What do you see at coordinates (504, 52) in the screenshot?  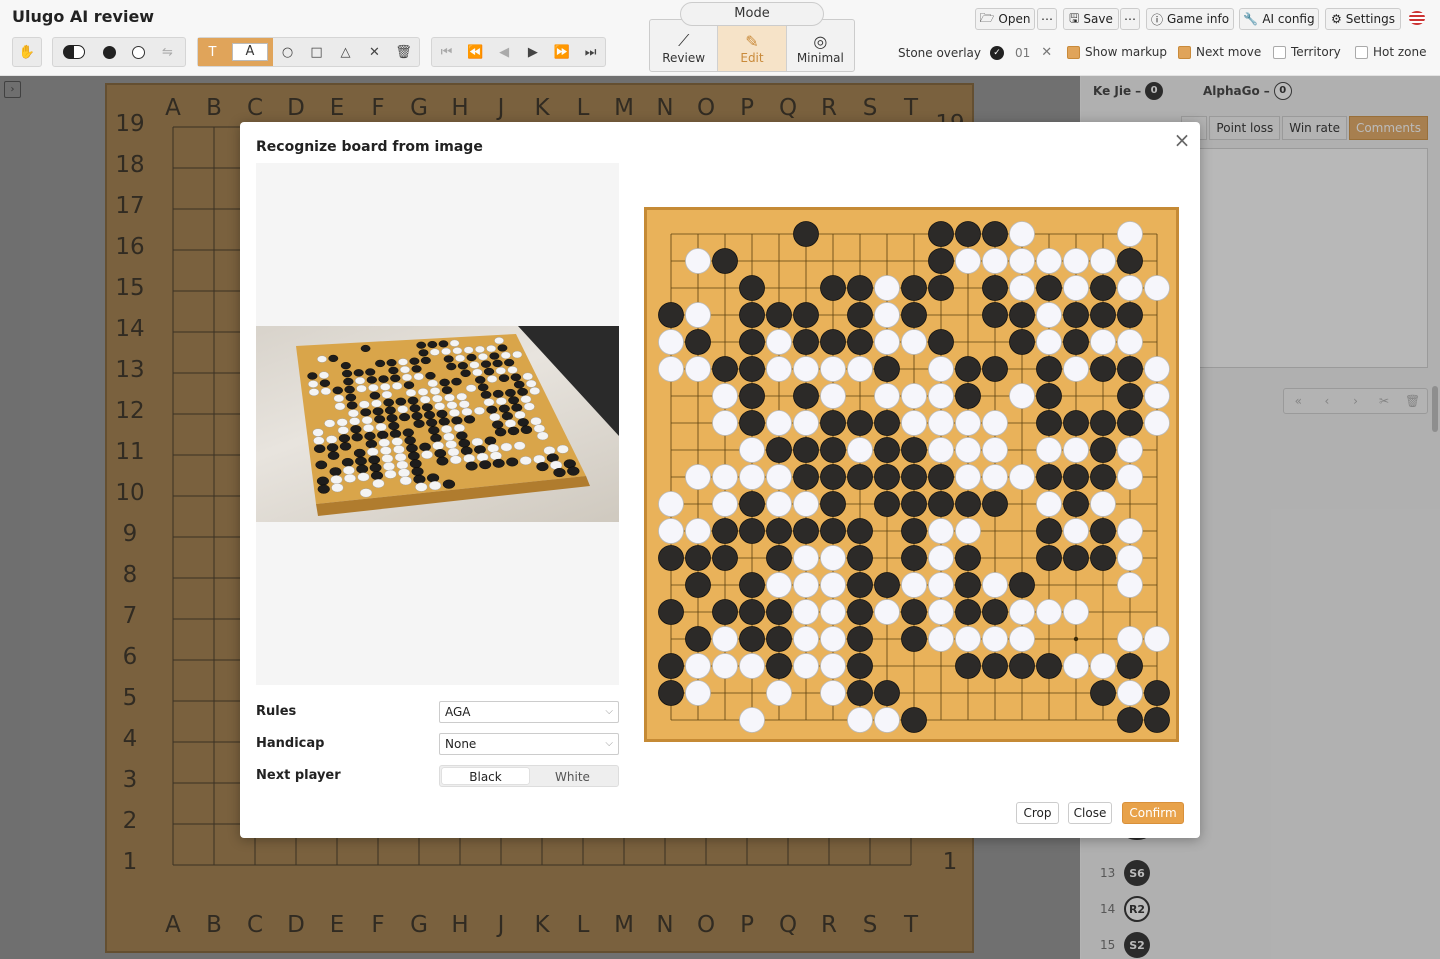 I see `back-button: ◀` at bounding box center [504, 52].